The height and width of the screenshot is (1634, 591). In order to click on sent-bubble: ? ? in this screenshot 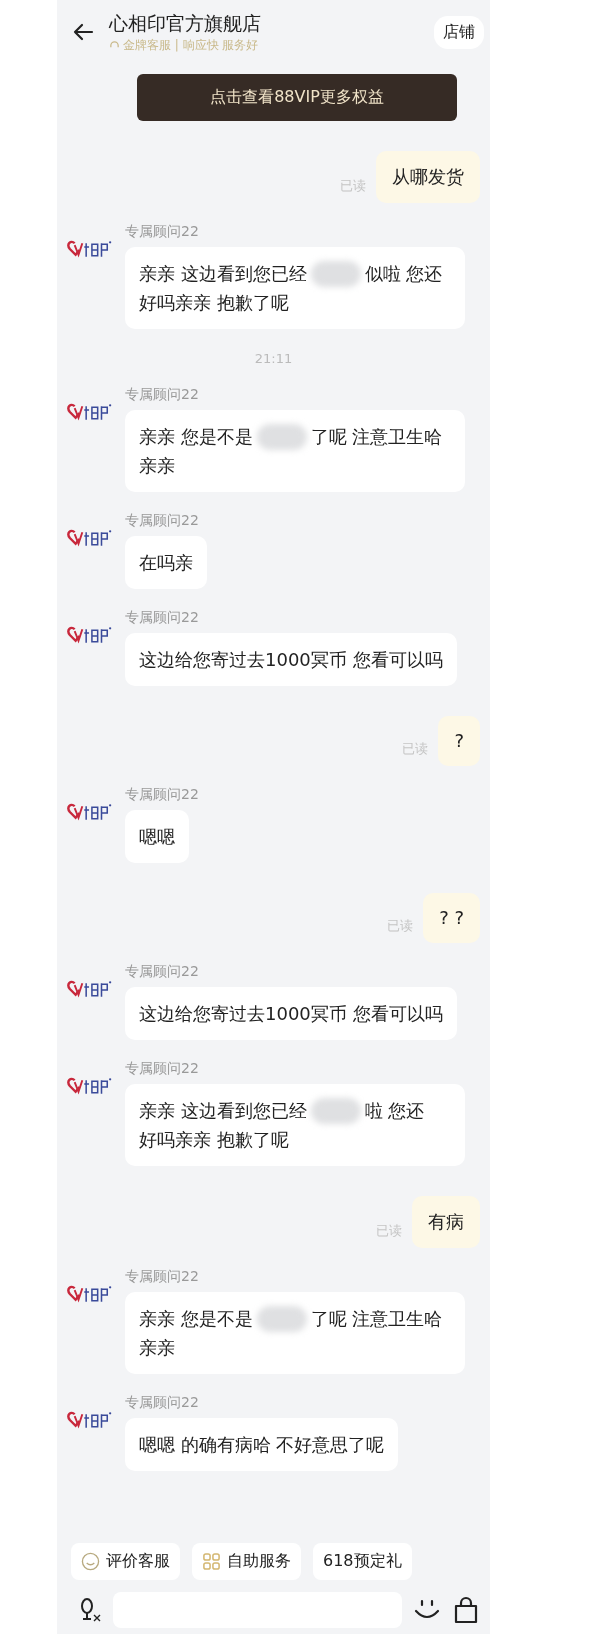, I will do `click(451, 918)`.